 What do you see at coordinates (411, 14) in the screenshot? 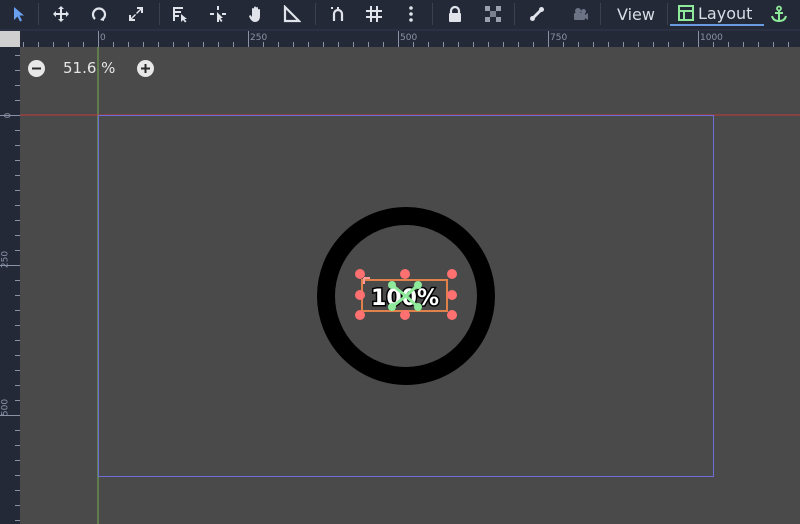
I see `more-options-icon` at bounding box center [411, 14].